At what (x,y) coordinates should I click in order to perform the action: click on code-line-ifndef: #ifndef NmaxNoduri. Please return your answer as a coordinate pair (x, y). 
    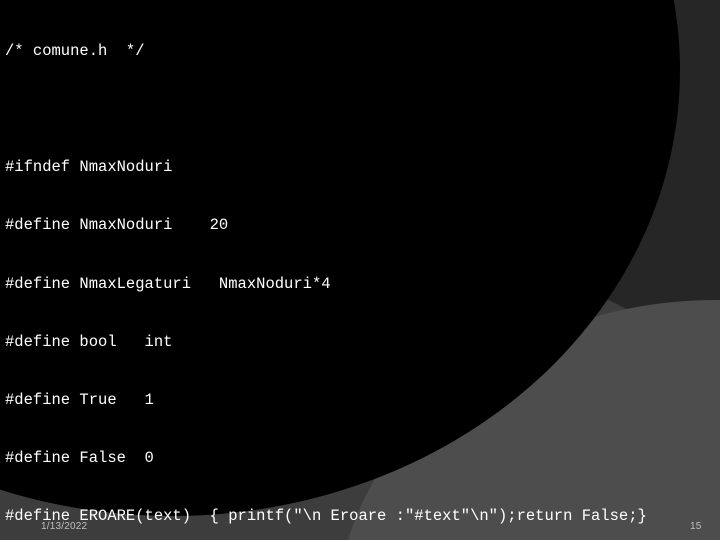
    Looking at the image, I should click on (89, 167).